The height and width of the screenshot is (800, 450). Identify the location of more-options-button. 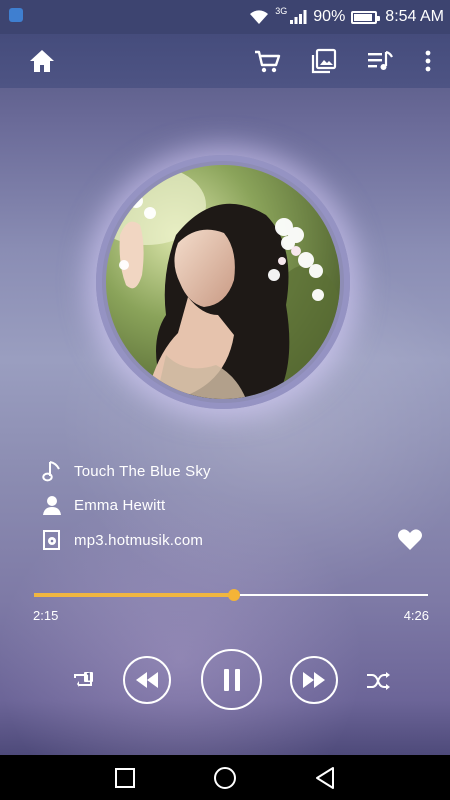
(428, 61).